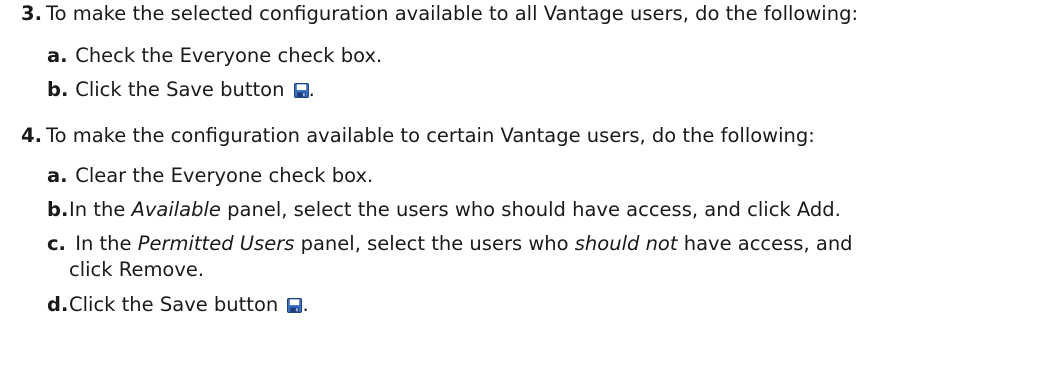  I want to click on substep-text-continuation: click Remove., so click(137, 269).